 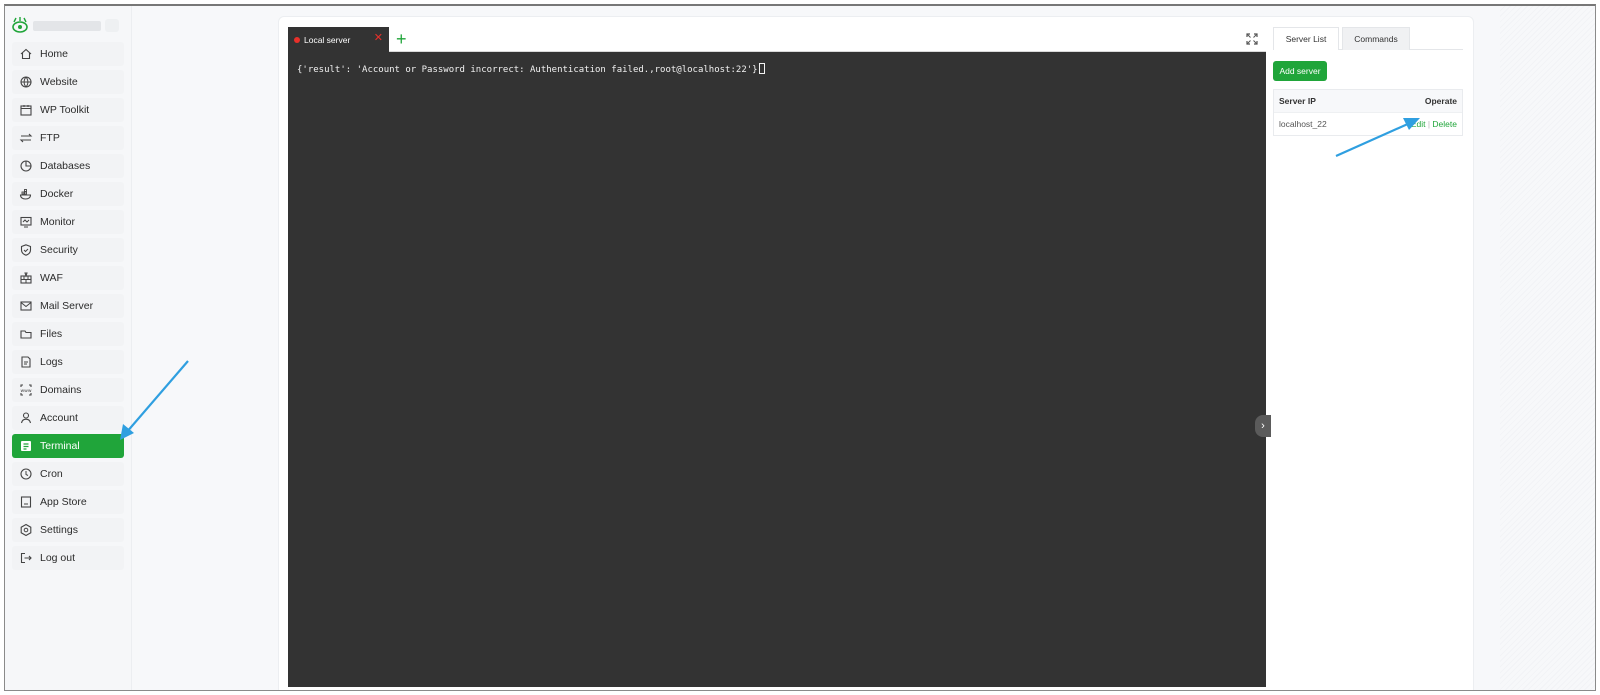 I want to click on fullscreen-icon, so click(x=1252, y=39).